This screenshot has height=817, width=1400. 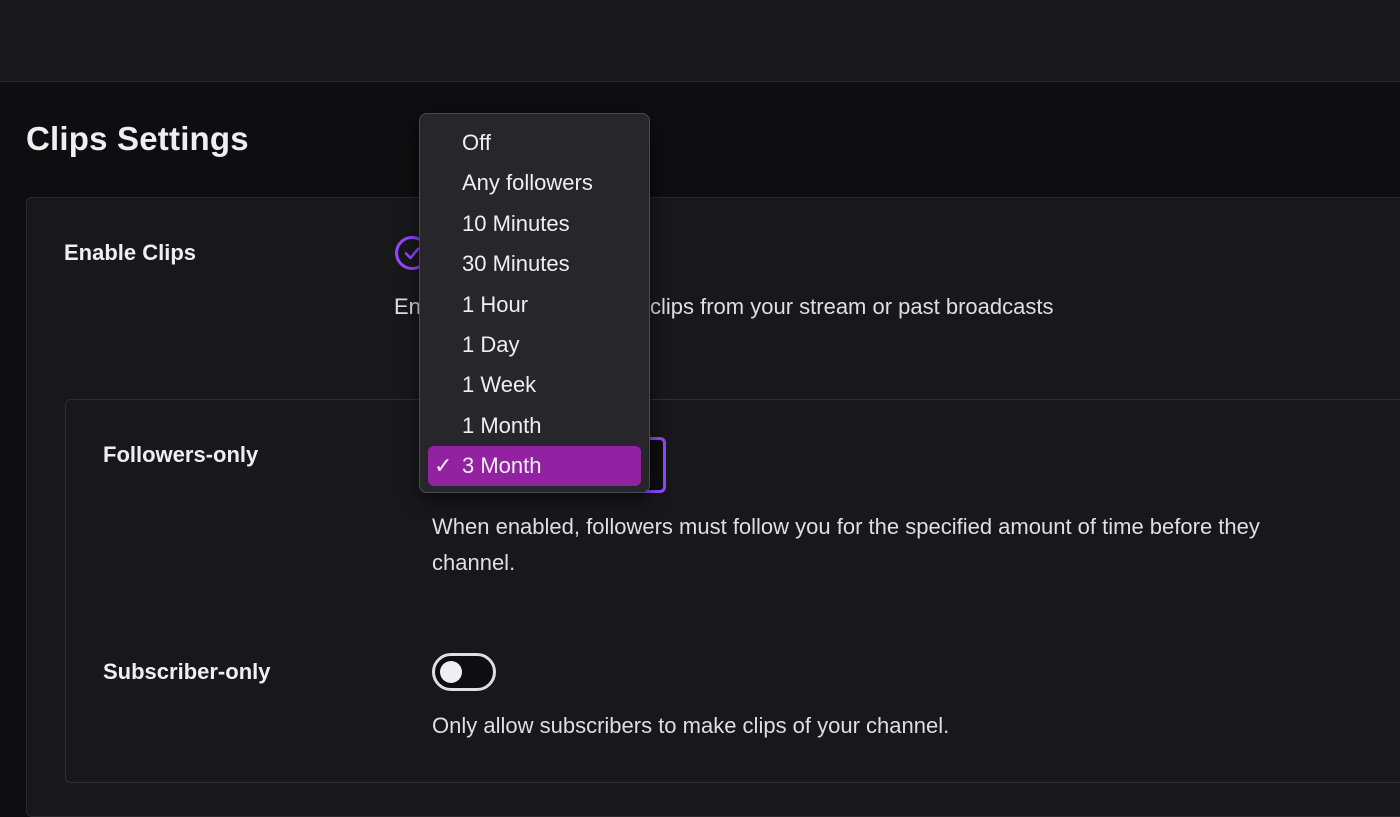 What do you see at coordinates (137, 138) in the screenshot?
I see `page-title: Clips Settings` at bounding box center [137, 138].